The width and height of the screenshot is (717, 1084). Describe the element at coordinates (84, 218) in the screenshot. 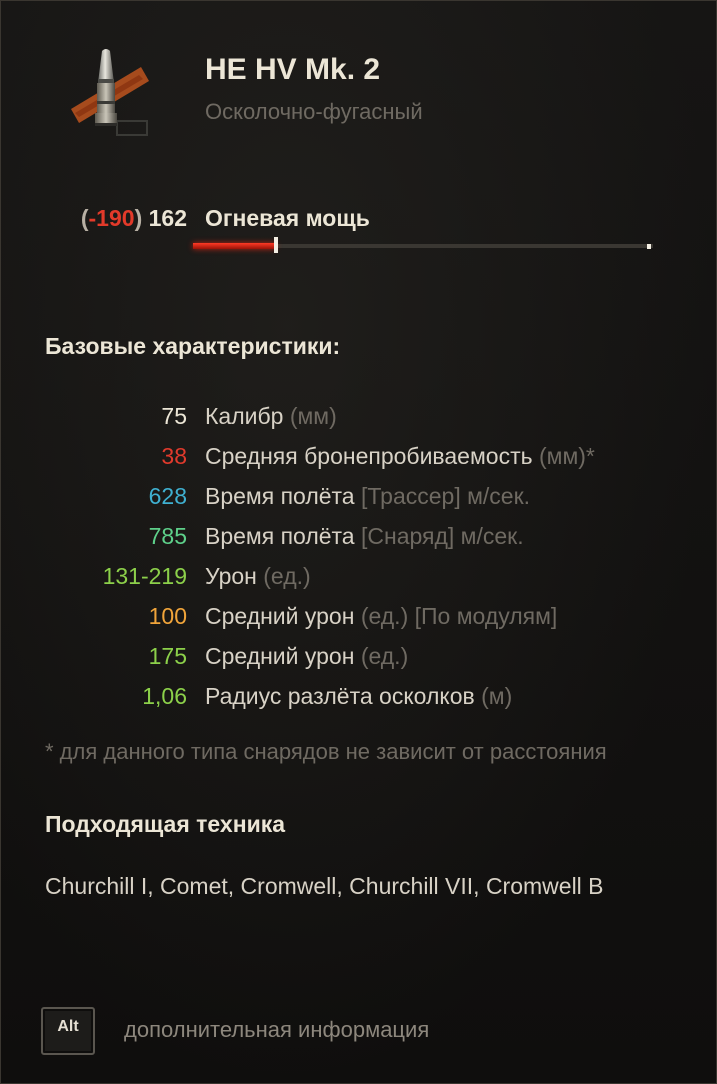

I see `delta-open: (` at that location.